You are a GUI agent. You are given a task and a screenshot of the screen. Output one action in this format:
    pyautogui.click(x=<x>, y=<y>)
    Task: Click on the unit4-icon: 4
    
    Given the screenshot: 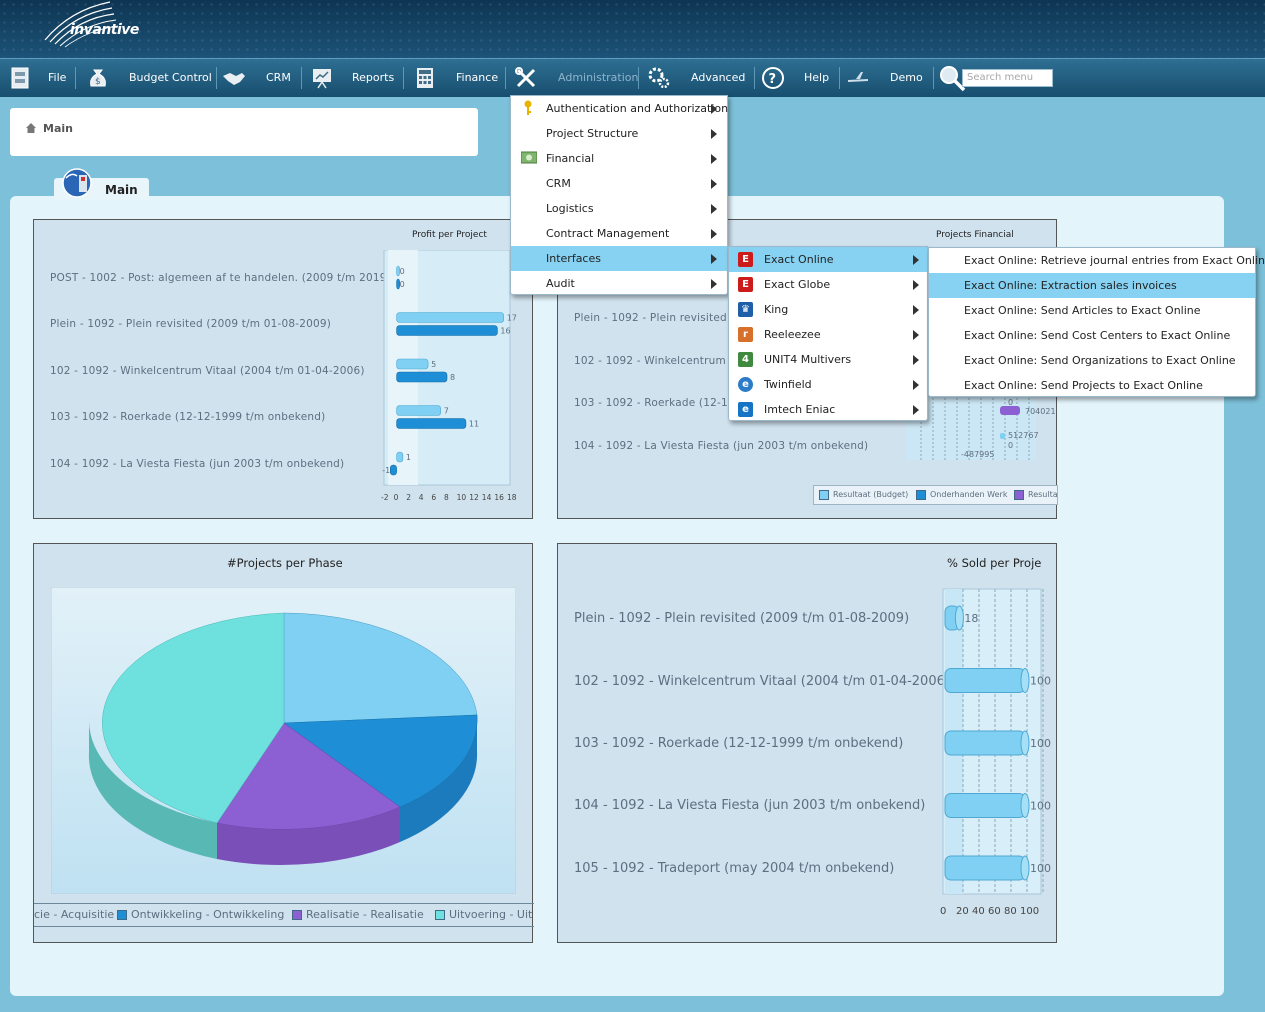 What is the action you would take?
    pyautogui.click(x=745, y=359)
    